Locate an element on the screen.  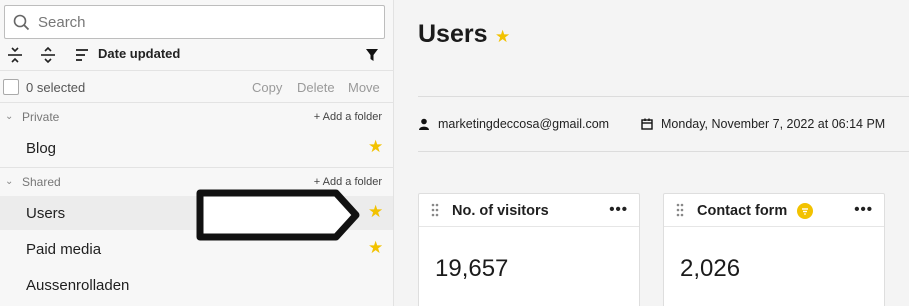
updated-date: Monday, November 7, 2022 at 06:14 PM is located at coordinates (763, 124).